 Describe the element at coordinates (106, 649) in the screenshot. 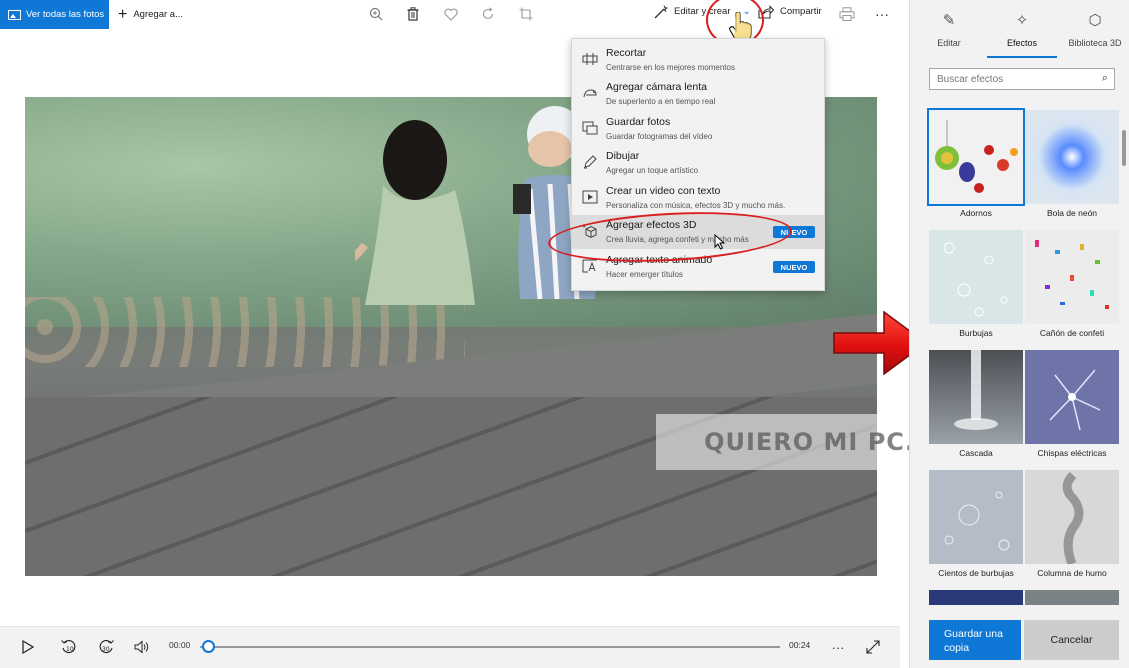

I see `svg-text: 30` at that location.